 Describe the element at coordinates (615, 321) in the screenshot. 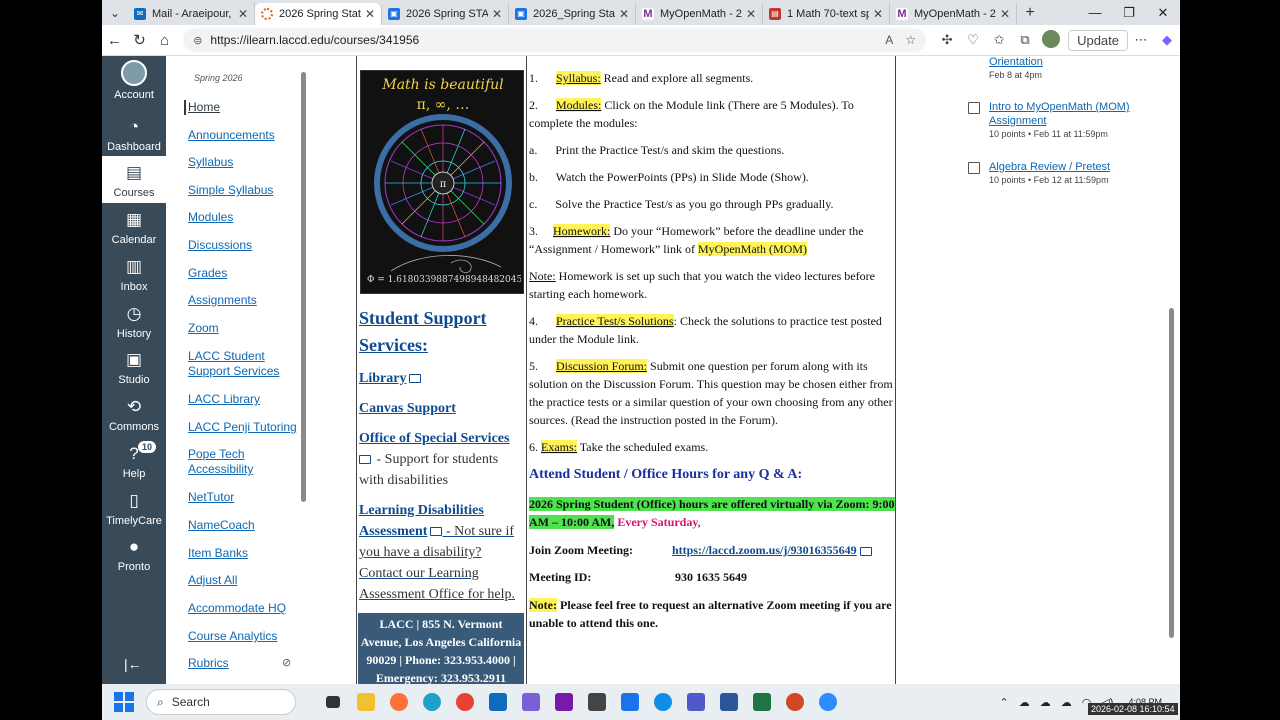

I see `practice-solutions-link: Practice Test/s Solutions` at that location.